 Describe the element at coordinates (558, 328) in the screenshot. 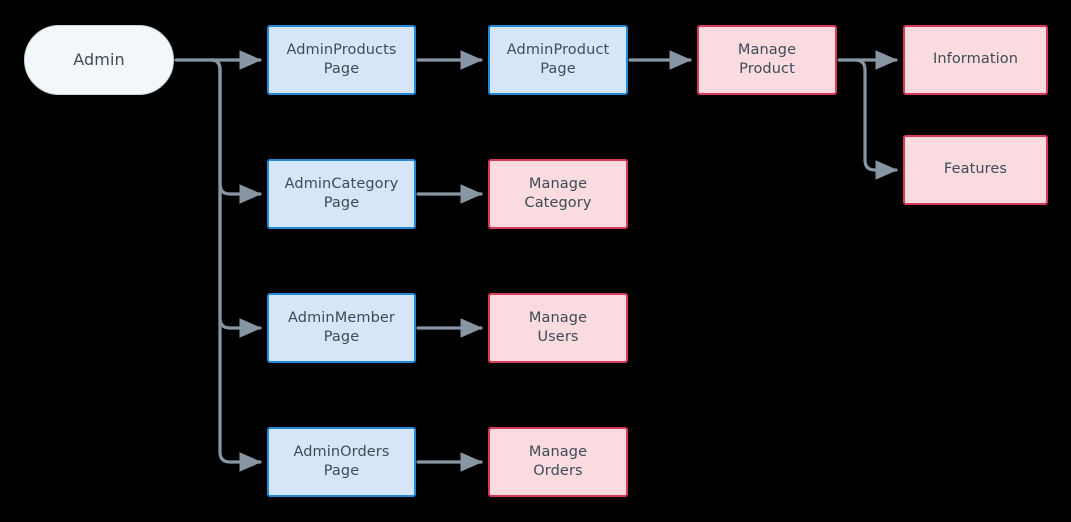

I see `node-manage-users: Manage Users` at that location.